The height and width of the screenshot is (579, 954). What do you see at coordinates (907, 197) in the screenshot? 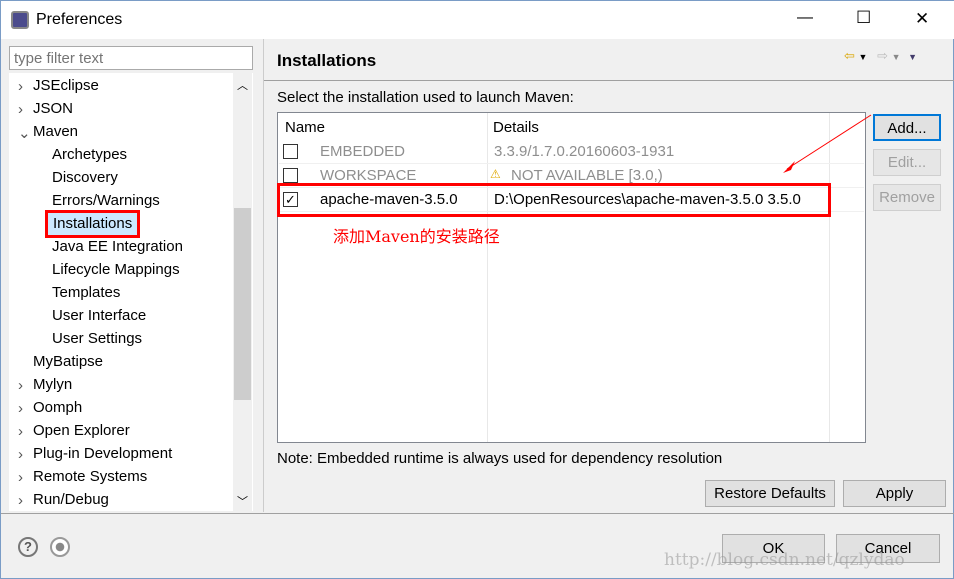
I see `remove-button: Remove` at bounding box center [907, 197].